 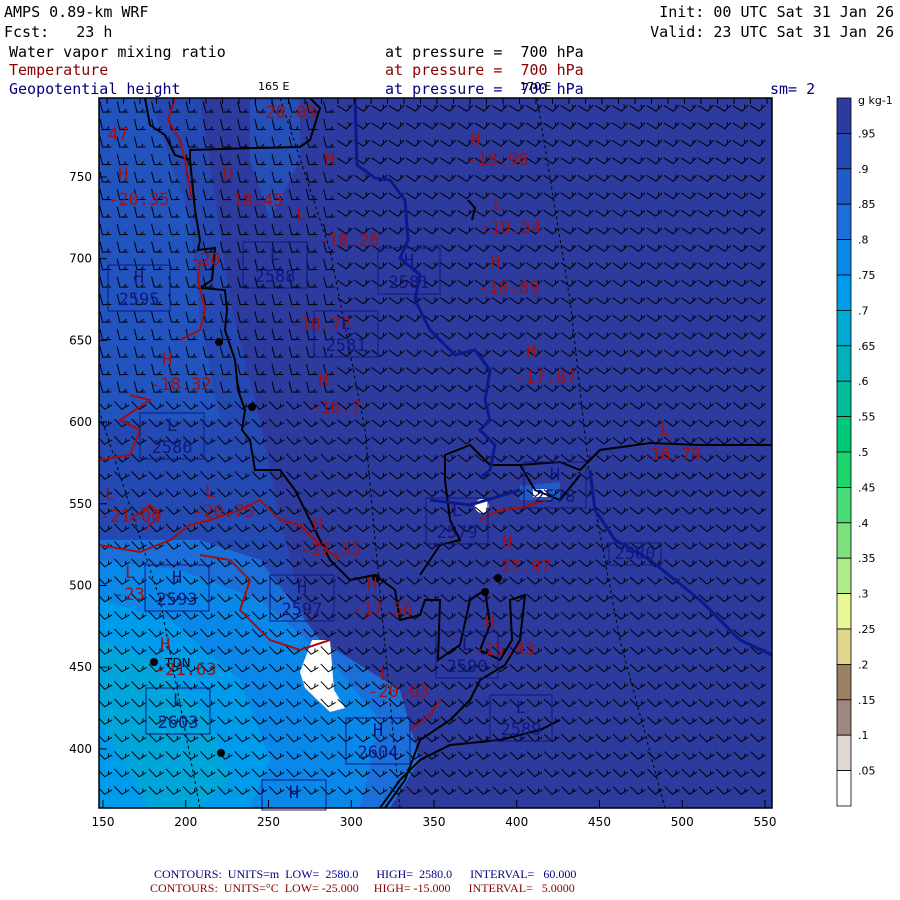 I want to click on height-value: 2604, so click(x=378, y=753).